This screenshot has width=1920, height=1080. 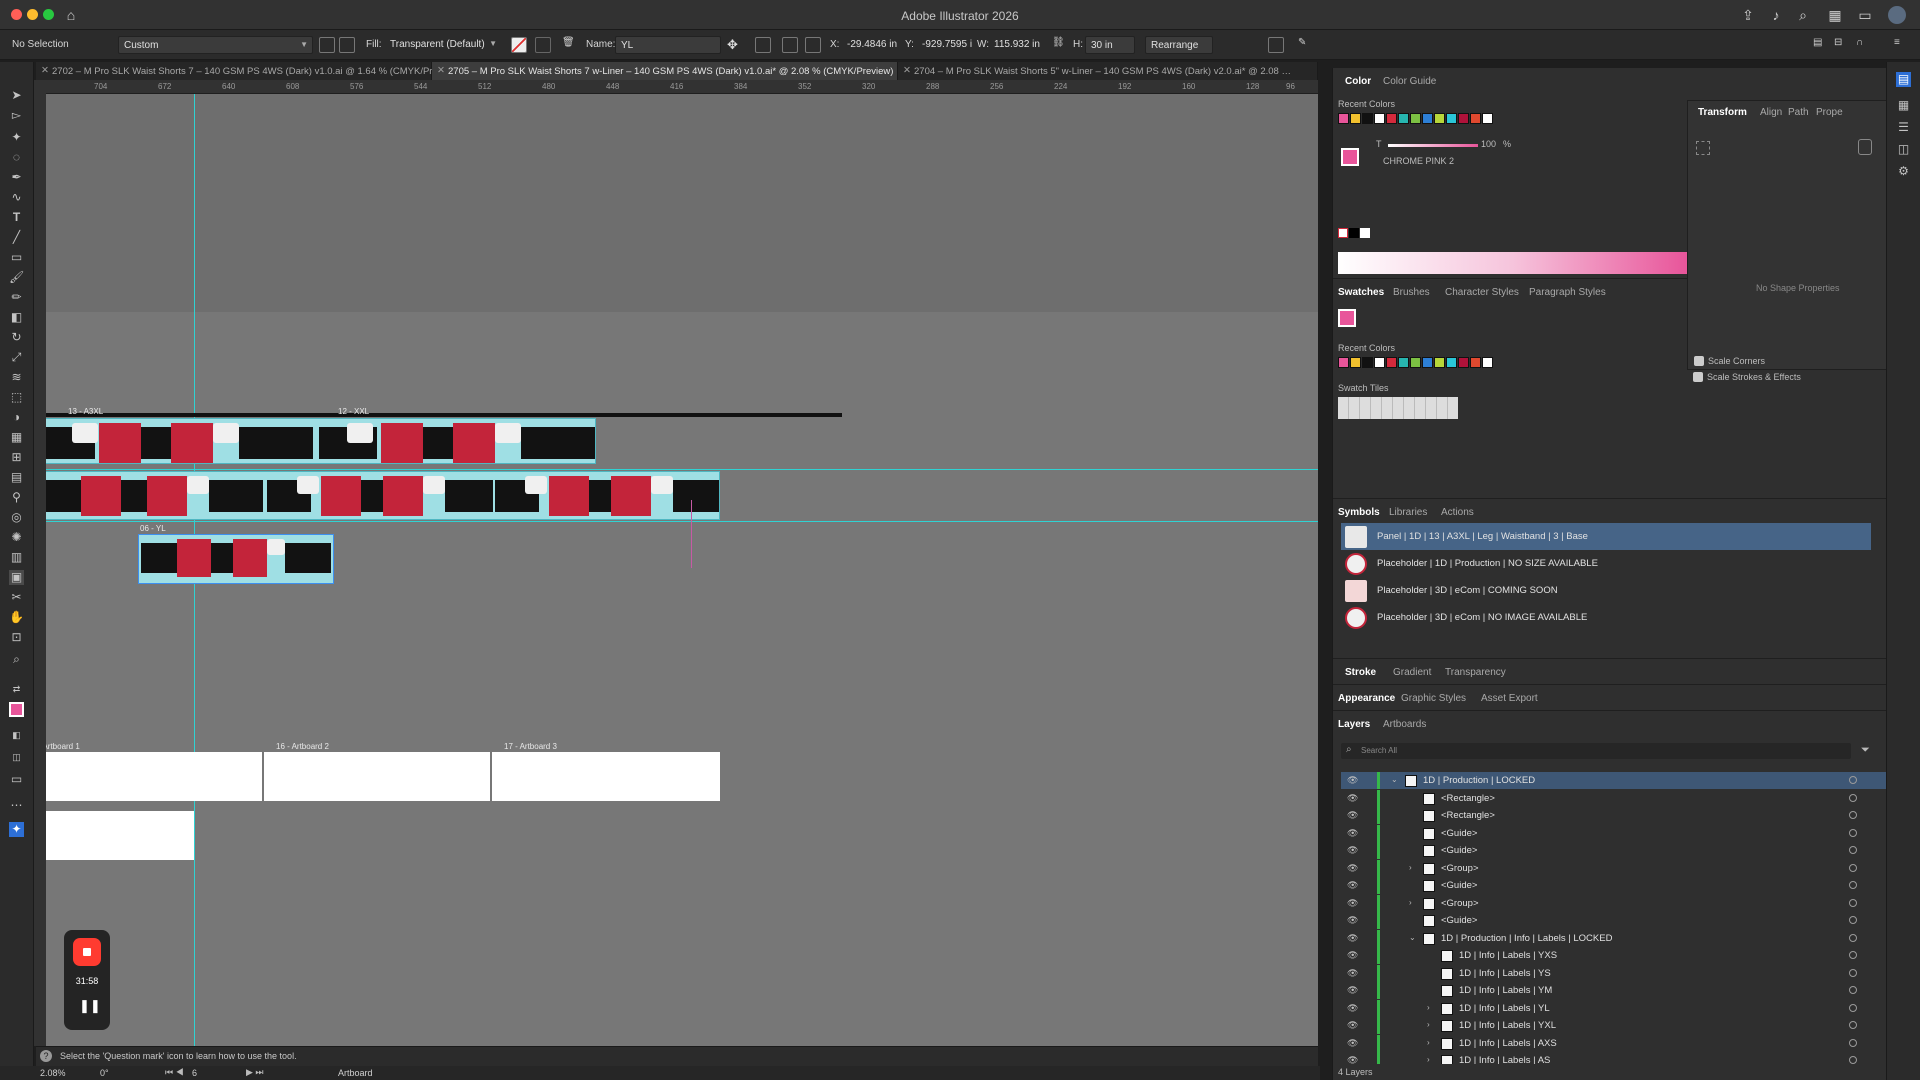 What do you see at coordinates (1803, 15) in the screenshot?
I see `search-icon: ⌕` at bounding box center [1803, 15].